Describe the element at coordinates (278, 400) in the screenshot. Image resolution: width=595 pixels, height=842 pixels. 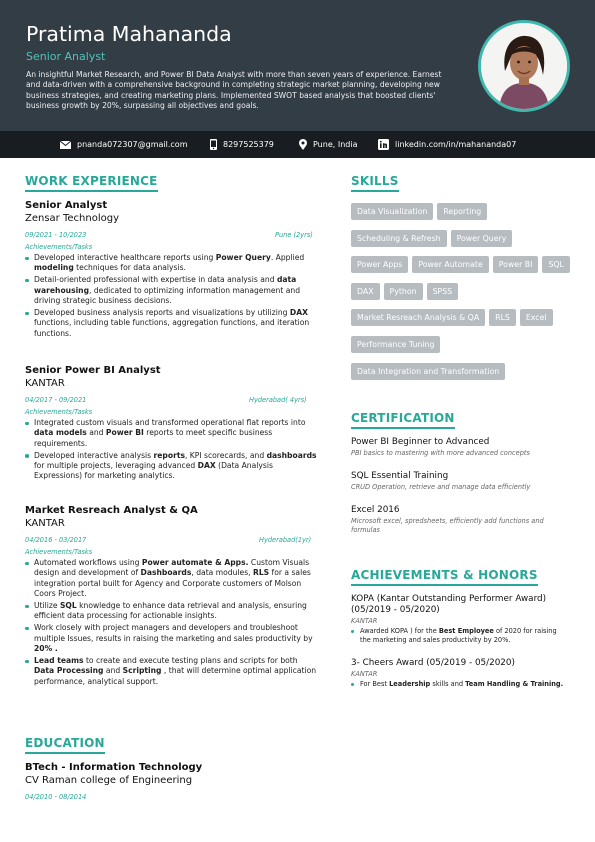
I see `job-location: Hyderabad( 4yrs)` at that location.